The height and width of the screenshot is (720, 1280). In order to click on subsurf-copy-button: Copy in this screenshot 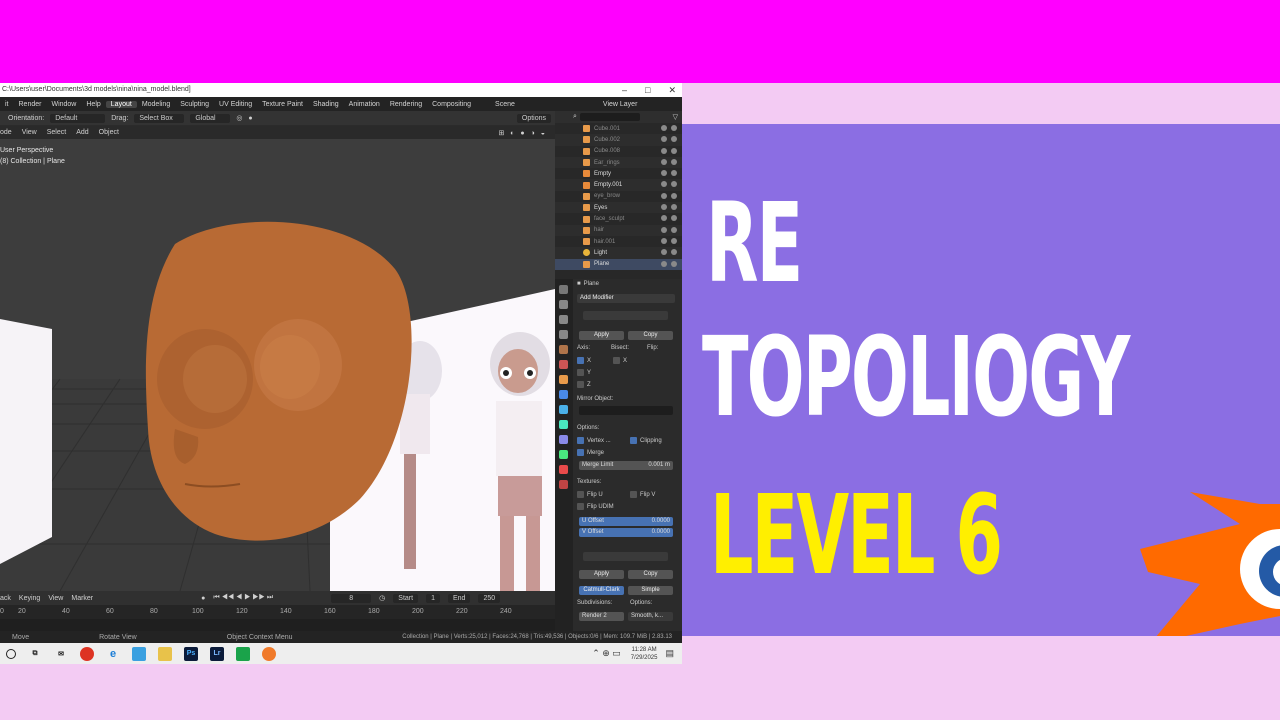, I will do `click(650, 574)`.